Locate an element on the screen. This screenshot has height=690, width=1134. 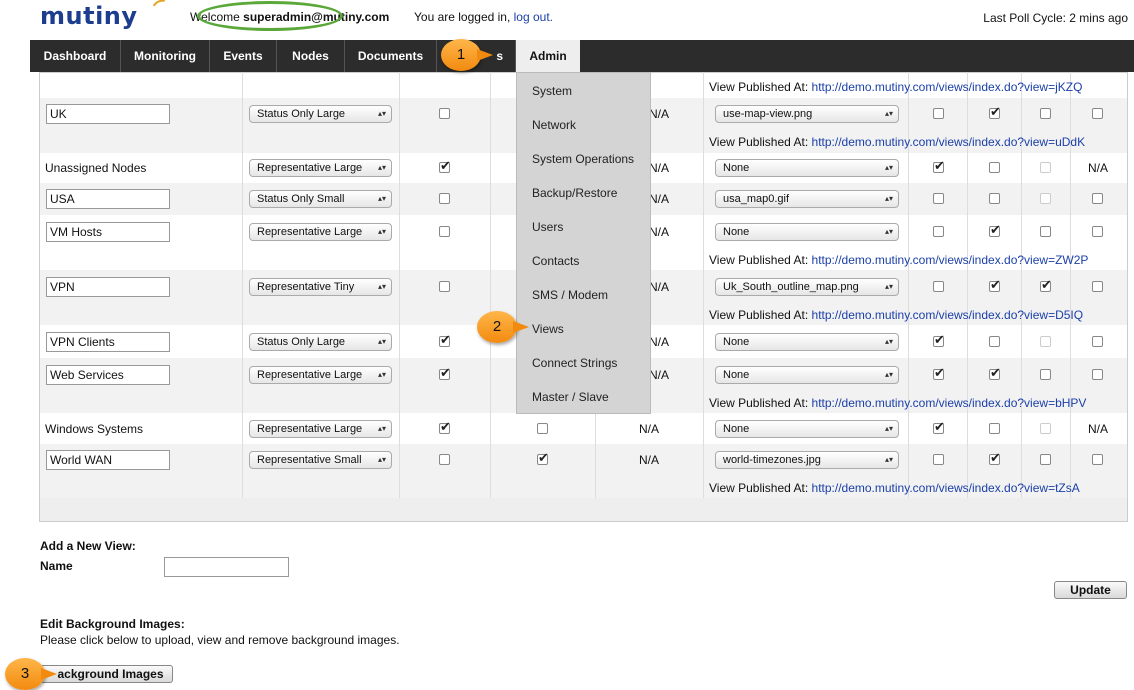
background-images-button: ackground Images is located at coordinates (106, 674).